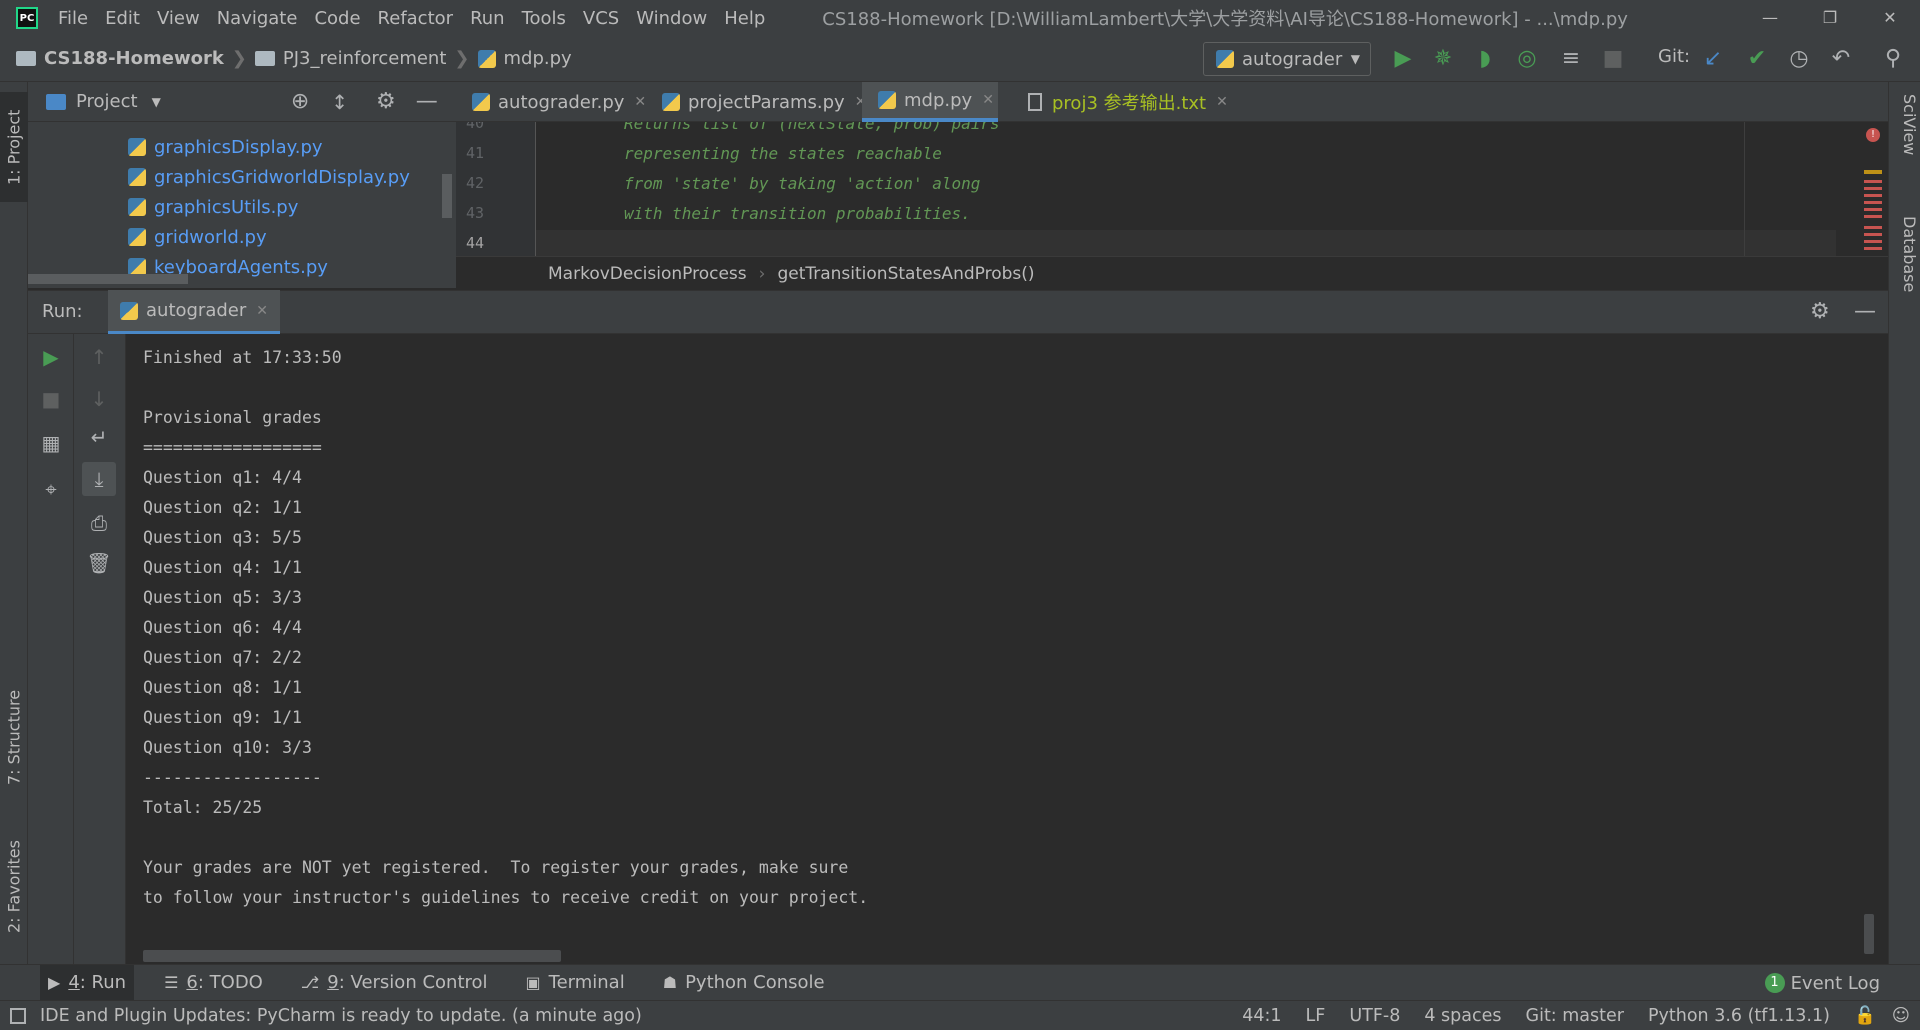 This screenshot has height=1030, width=1920. What do you see at coordinates (178, 18) in the screenshot?
I see `menu-view: View` at bounding box center [178, 18].